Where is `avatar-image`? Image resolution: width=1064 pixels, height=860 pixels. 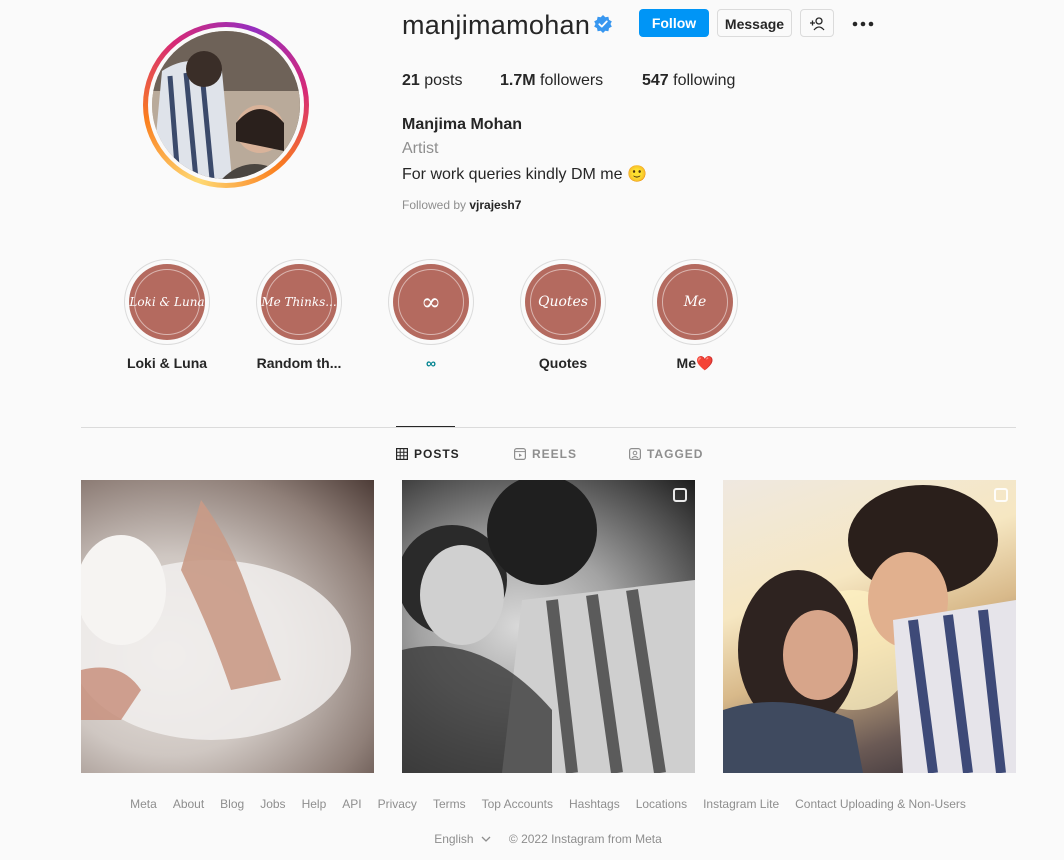 avatar-image is located at coordinates (226, 105).